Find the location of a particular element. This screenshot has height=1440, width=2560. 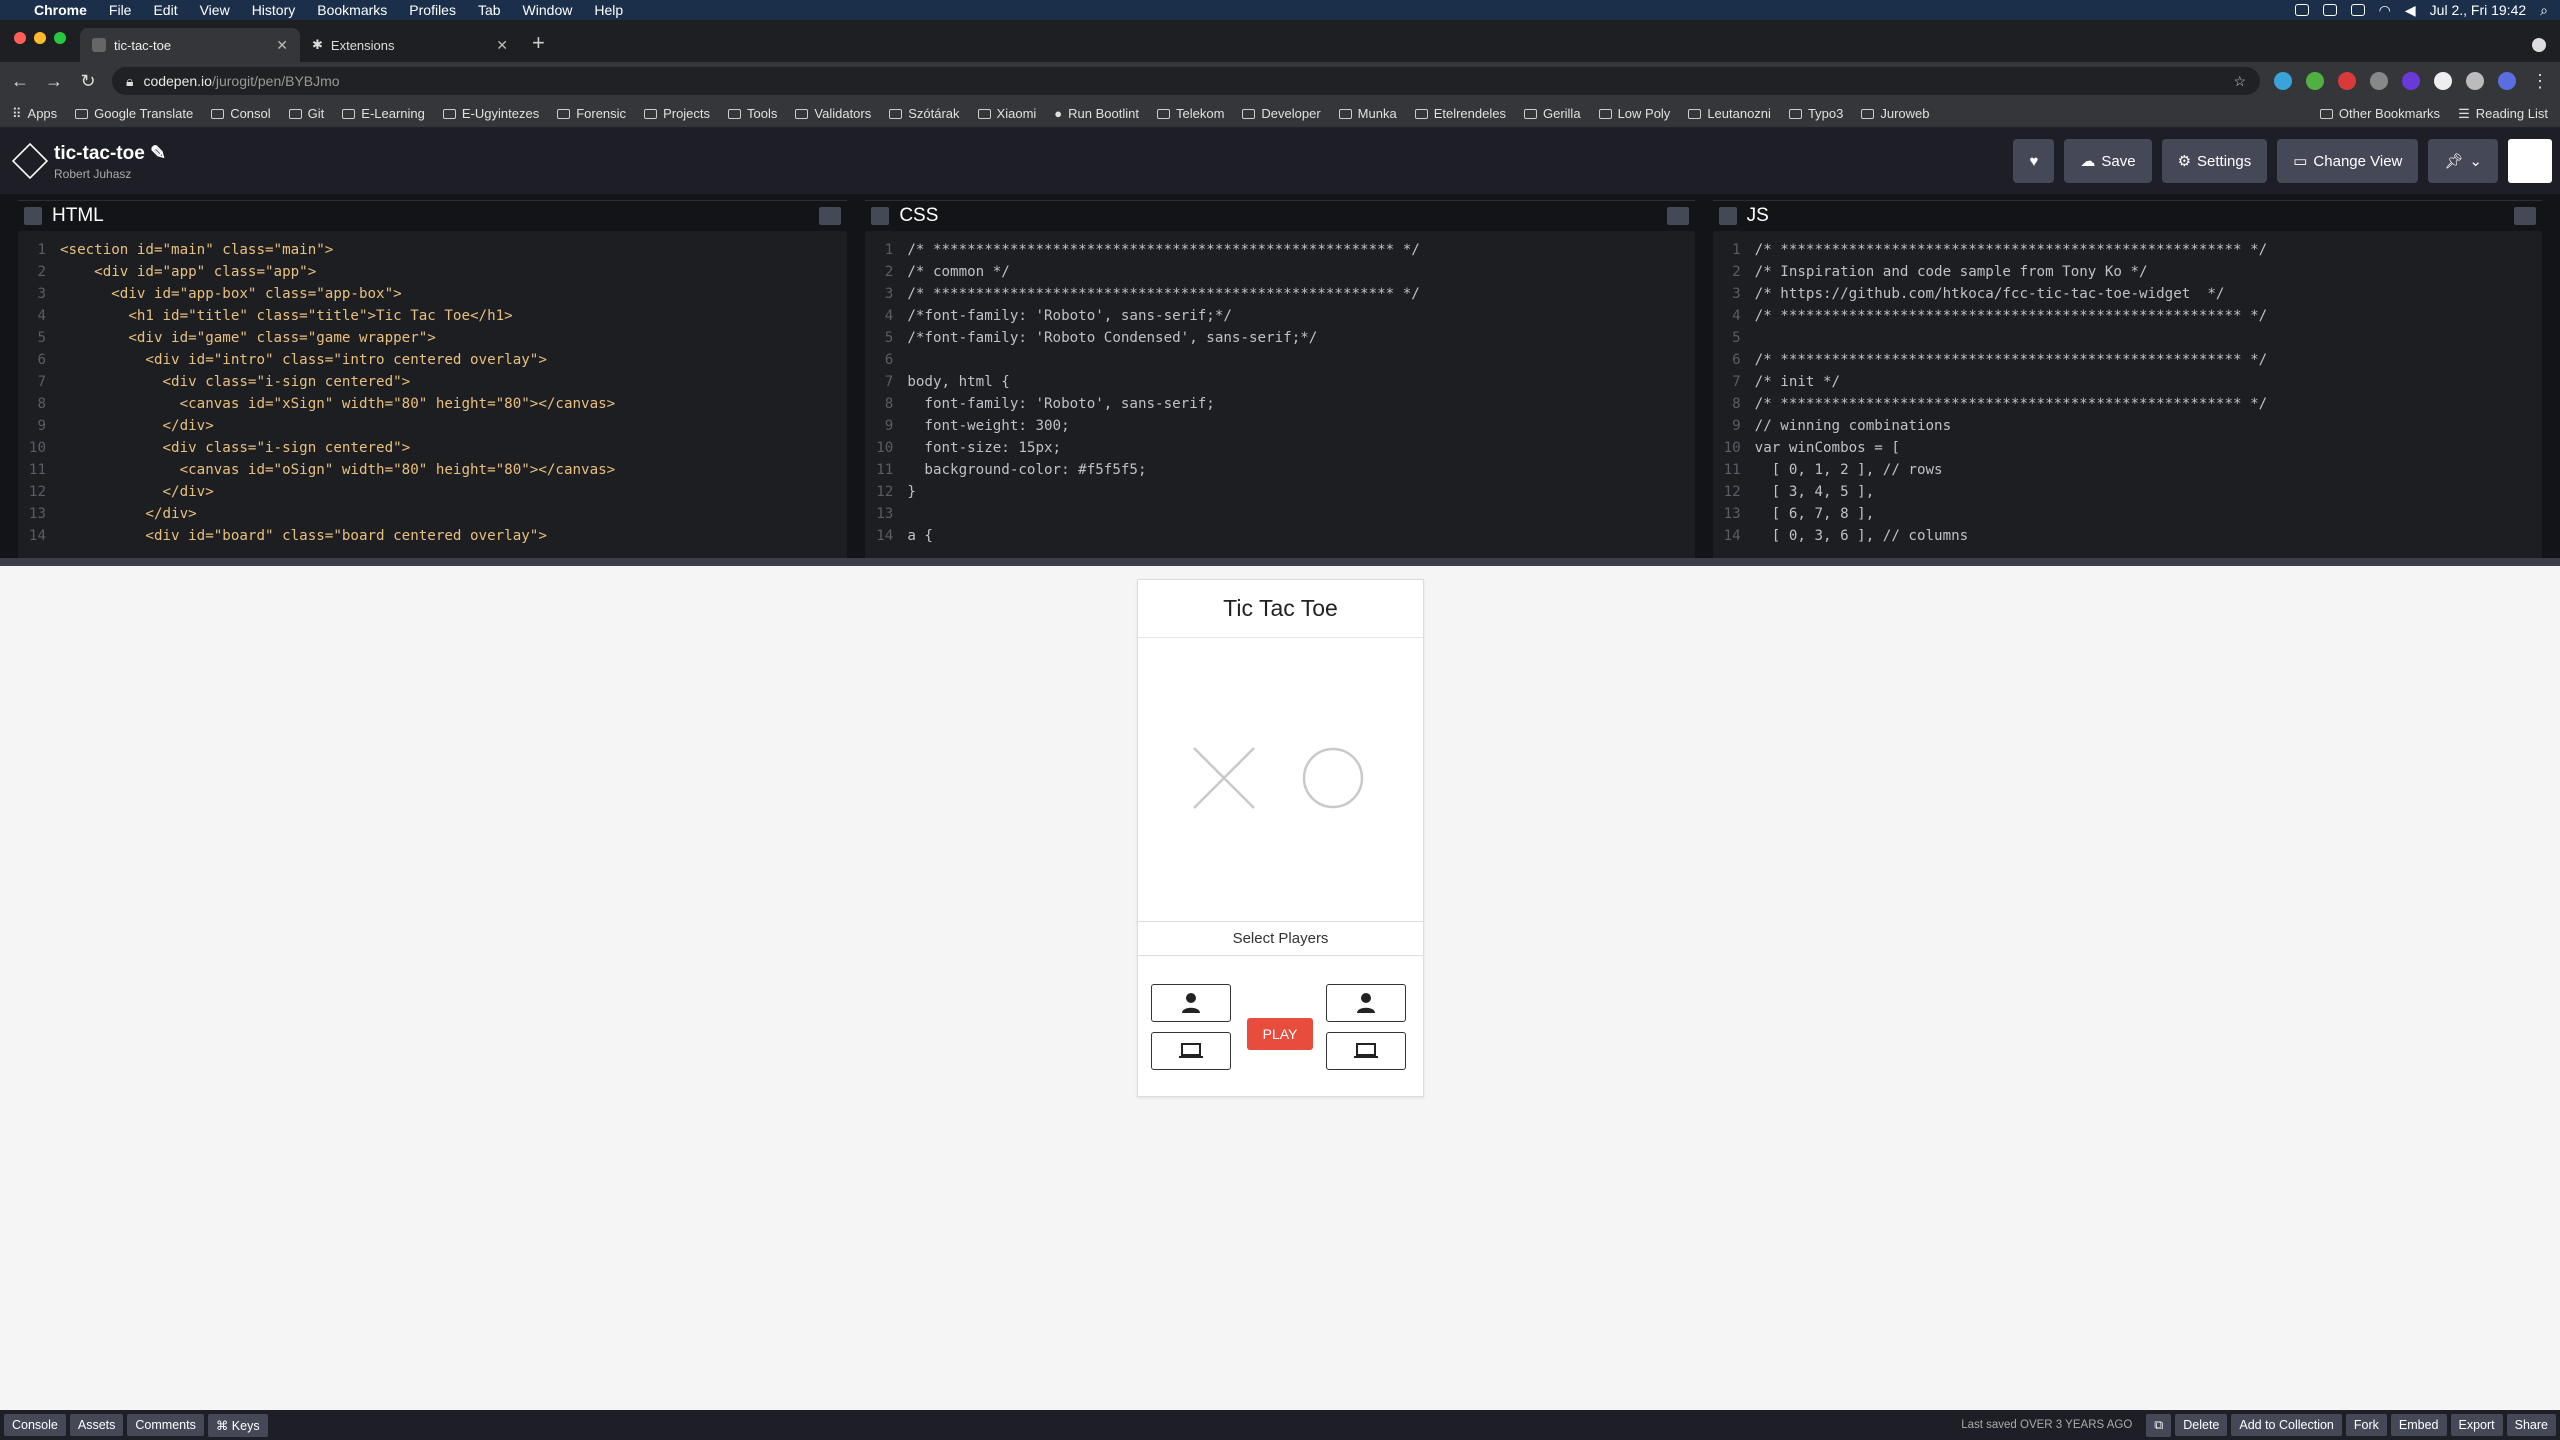

bookmark-folder: Gerilla is located at coordinates (1552, 113).